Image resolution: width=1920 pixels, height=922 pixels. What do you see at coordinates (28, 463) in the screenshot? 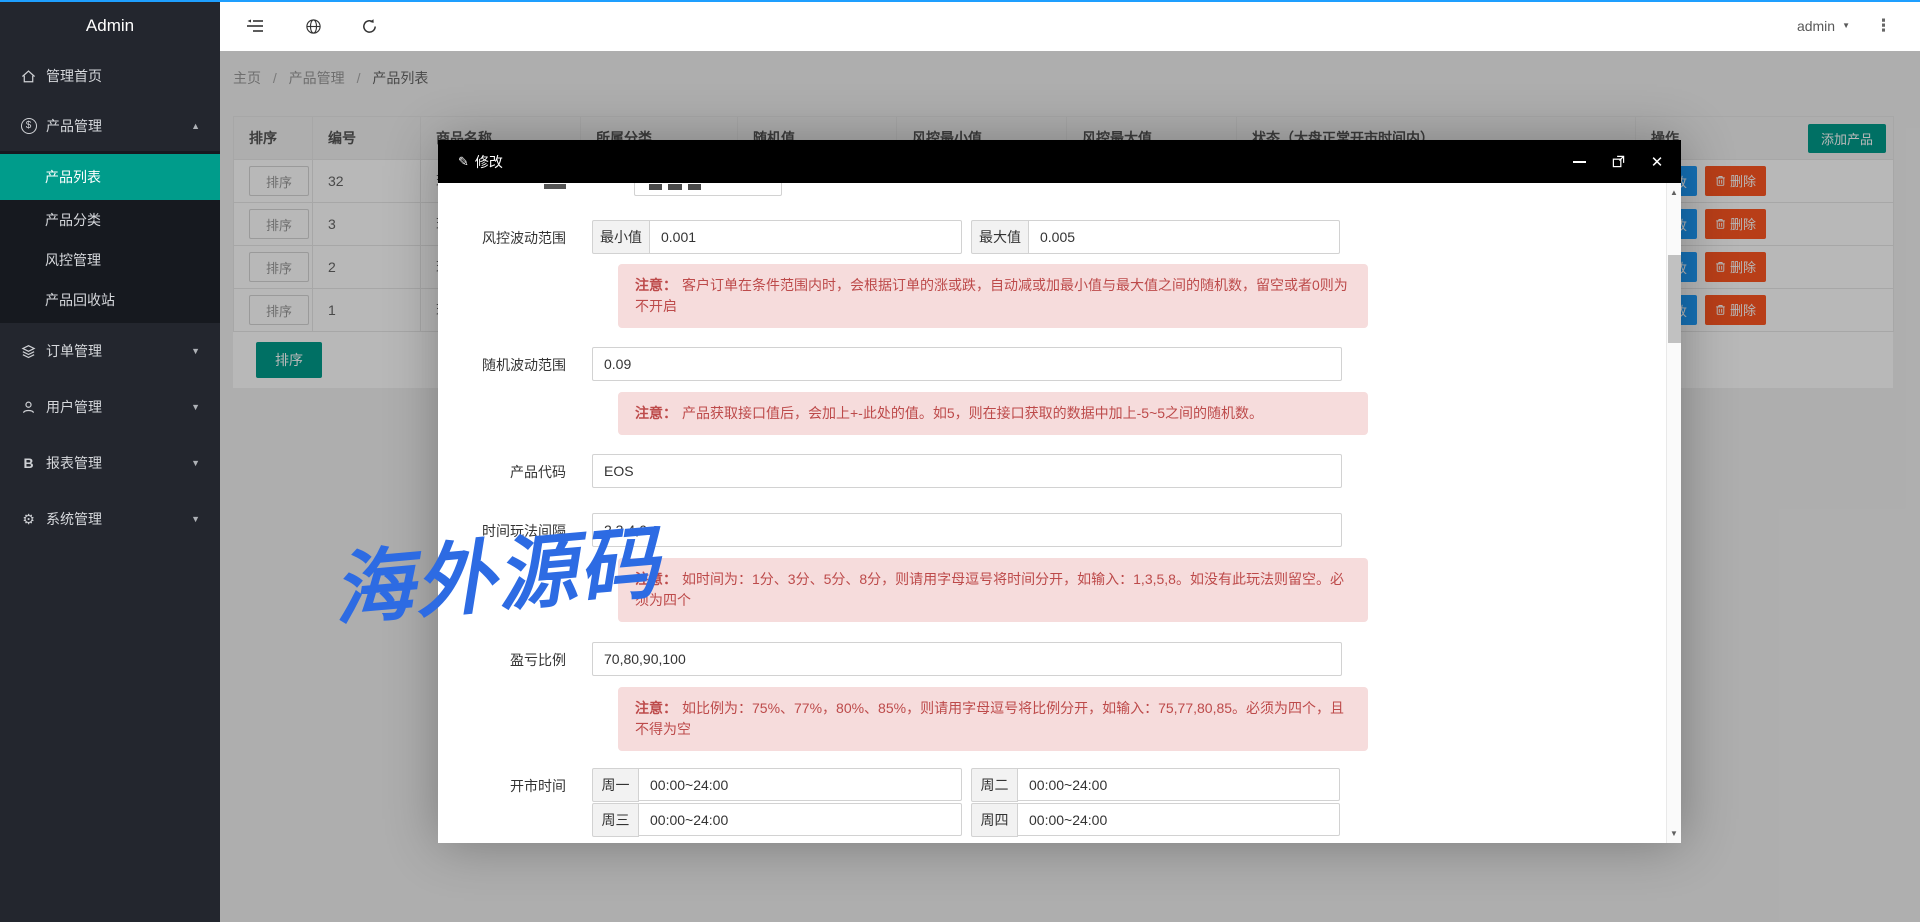
I see `report-icon: B` at bounding box center [28, 463].